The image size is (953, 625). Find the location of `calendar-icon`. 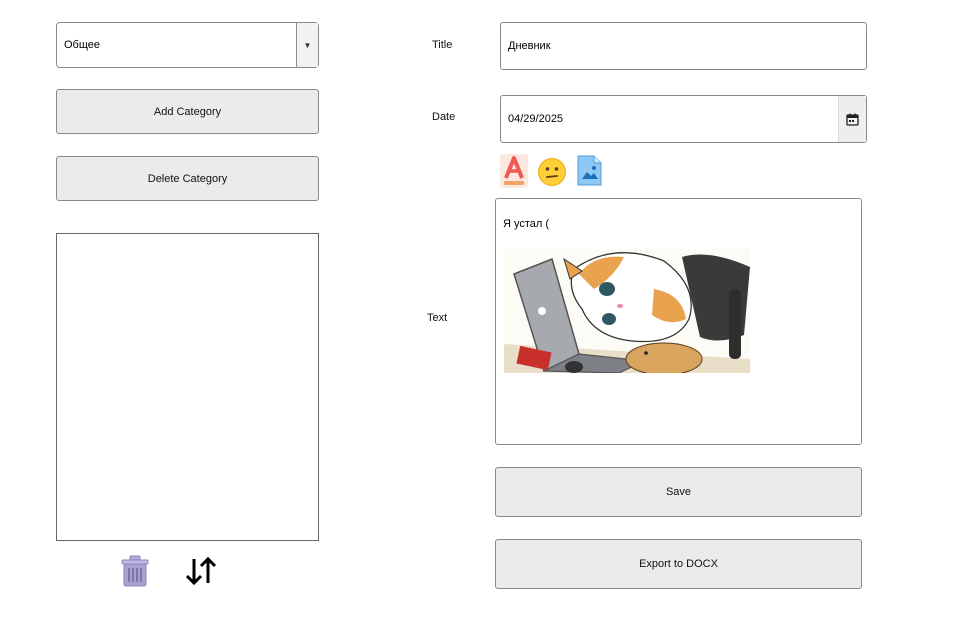

calendar-icon is located at coordinates (852, 119).